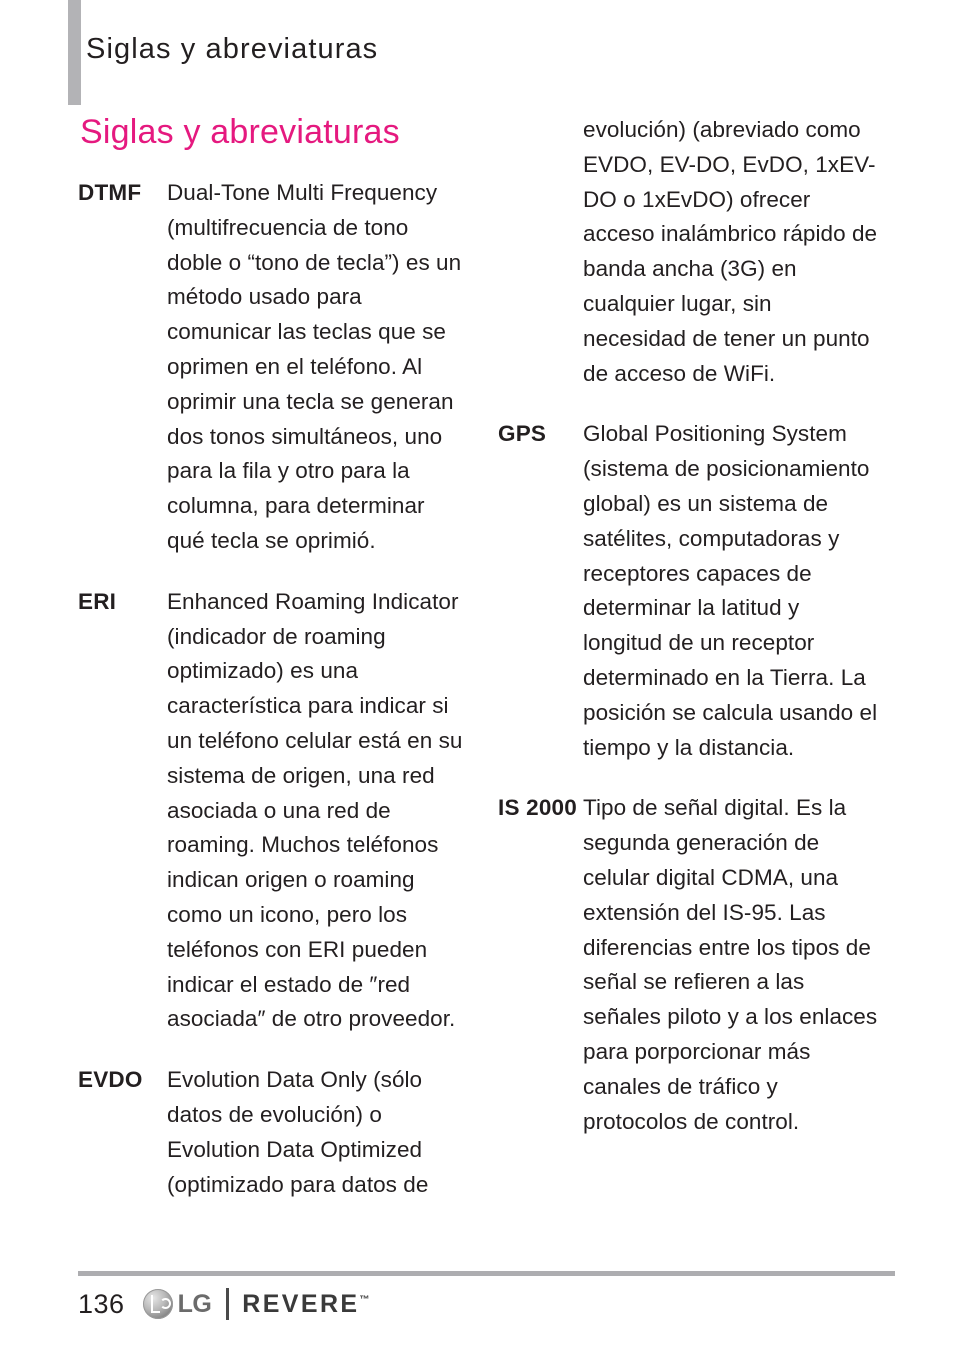  What do you see at coordinates (101, 1303) in the screenshot?
I see `page-number: 136` at bounding box center [101, 1303].